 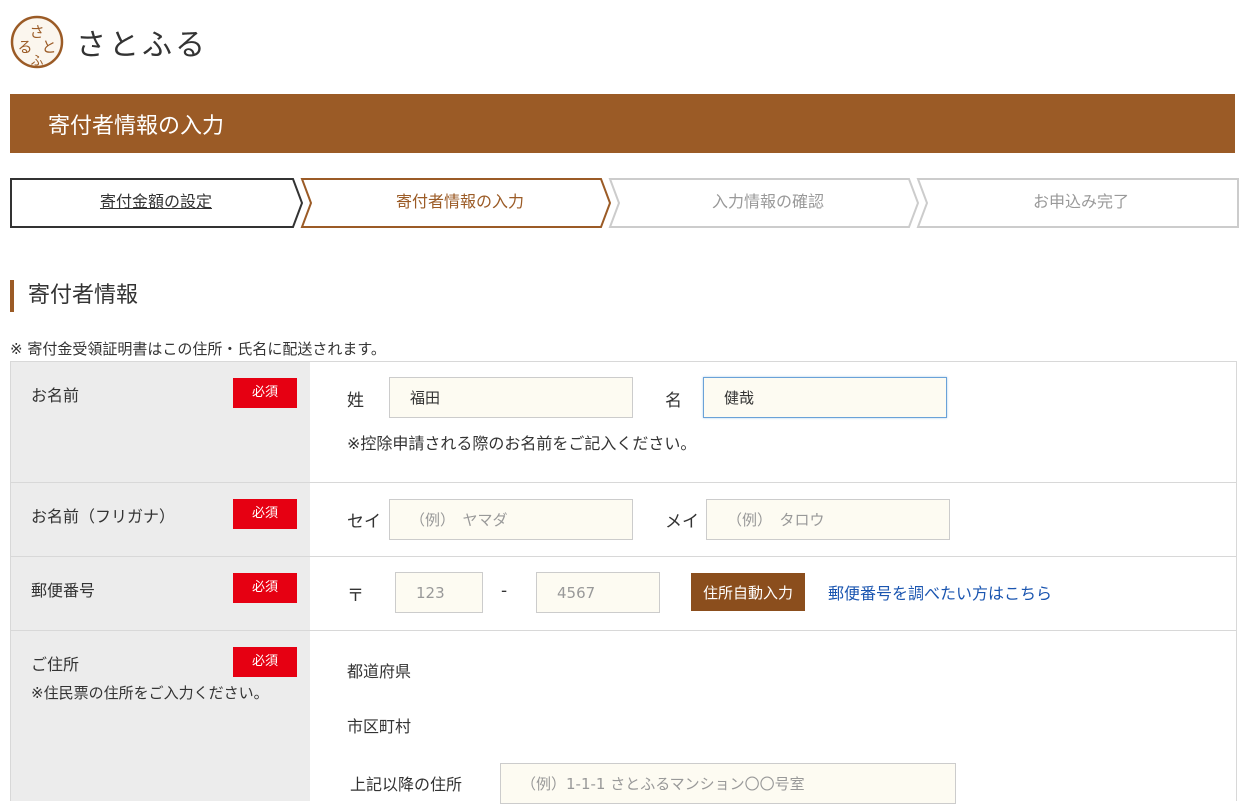 I want to click on sei-kana-label: セイ, so click(x=364, y=522).